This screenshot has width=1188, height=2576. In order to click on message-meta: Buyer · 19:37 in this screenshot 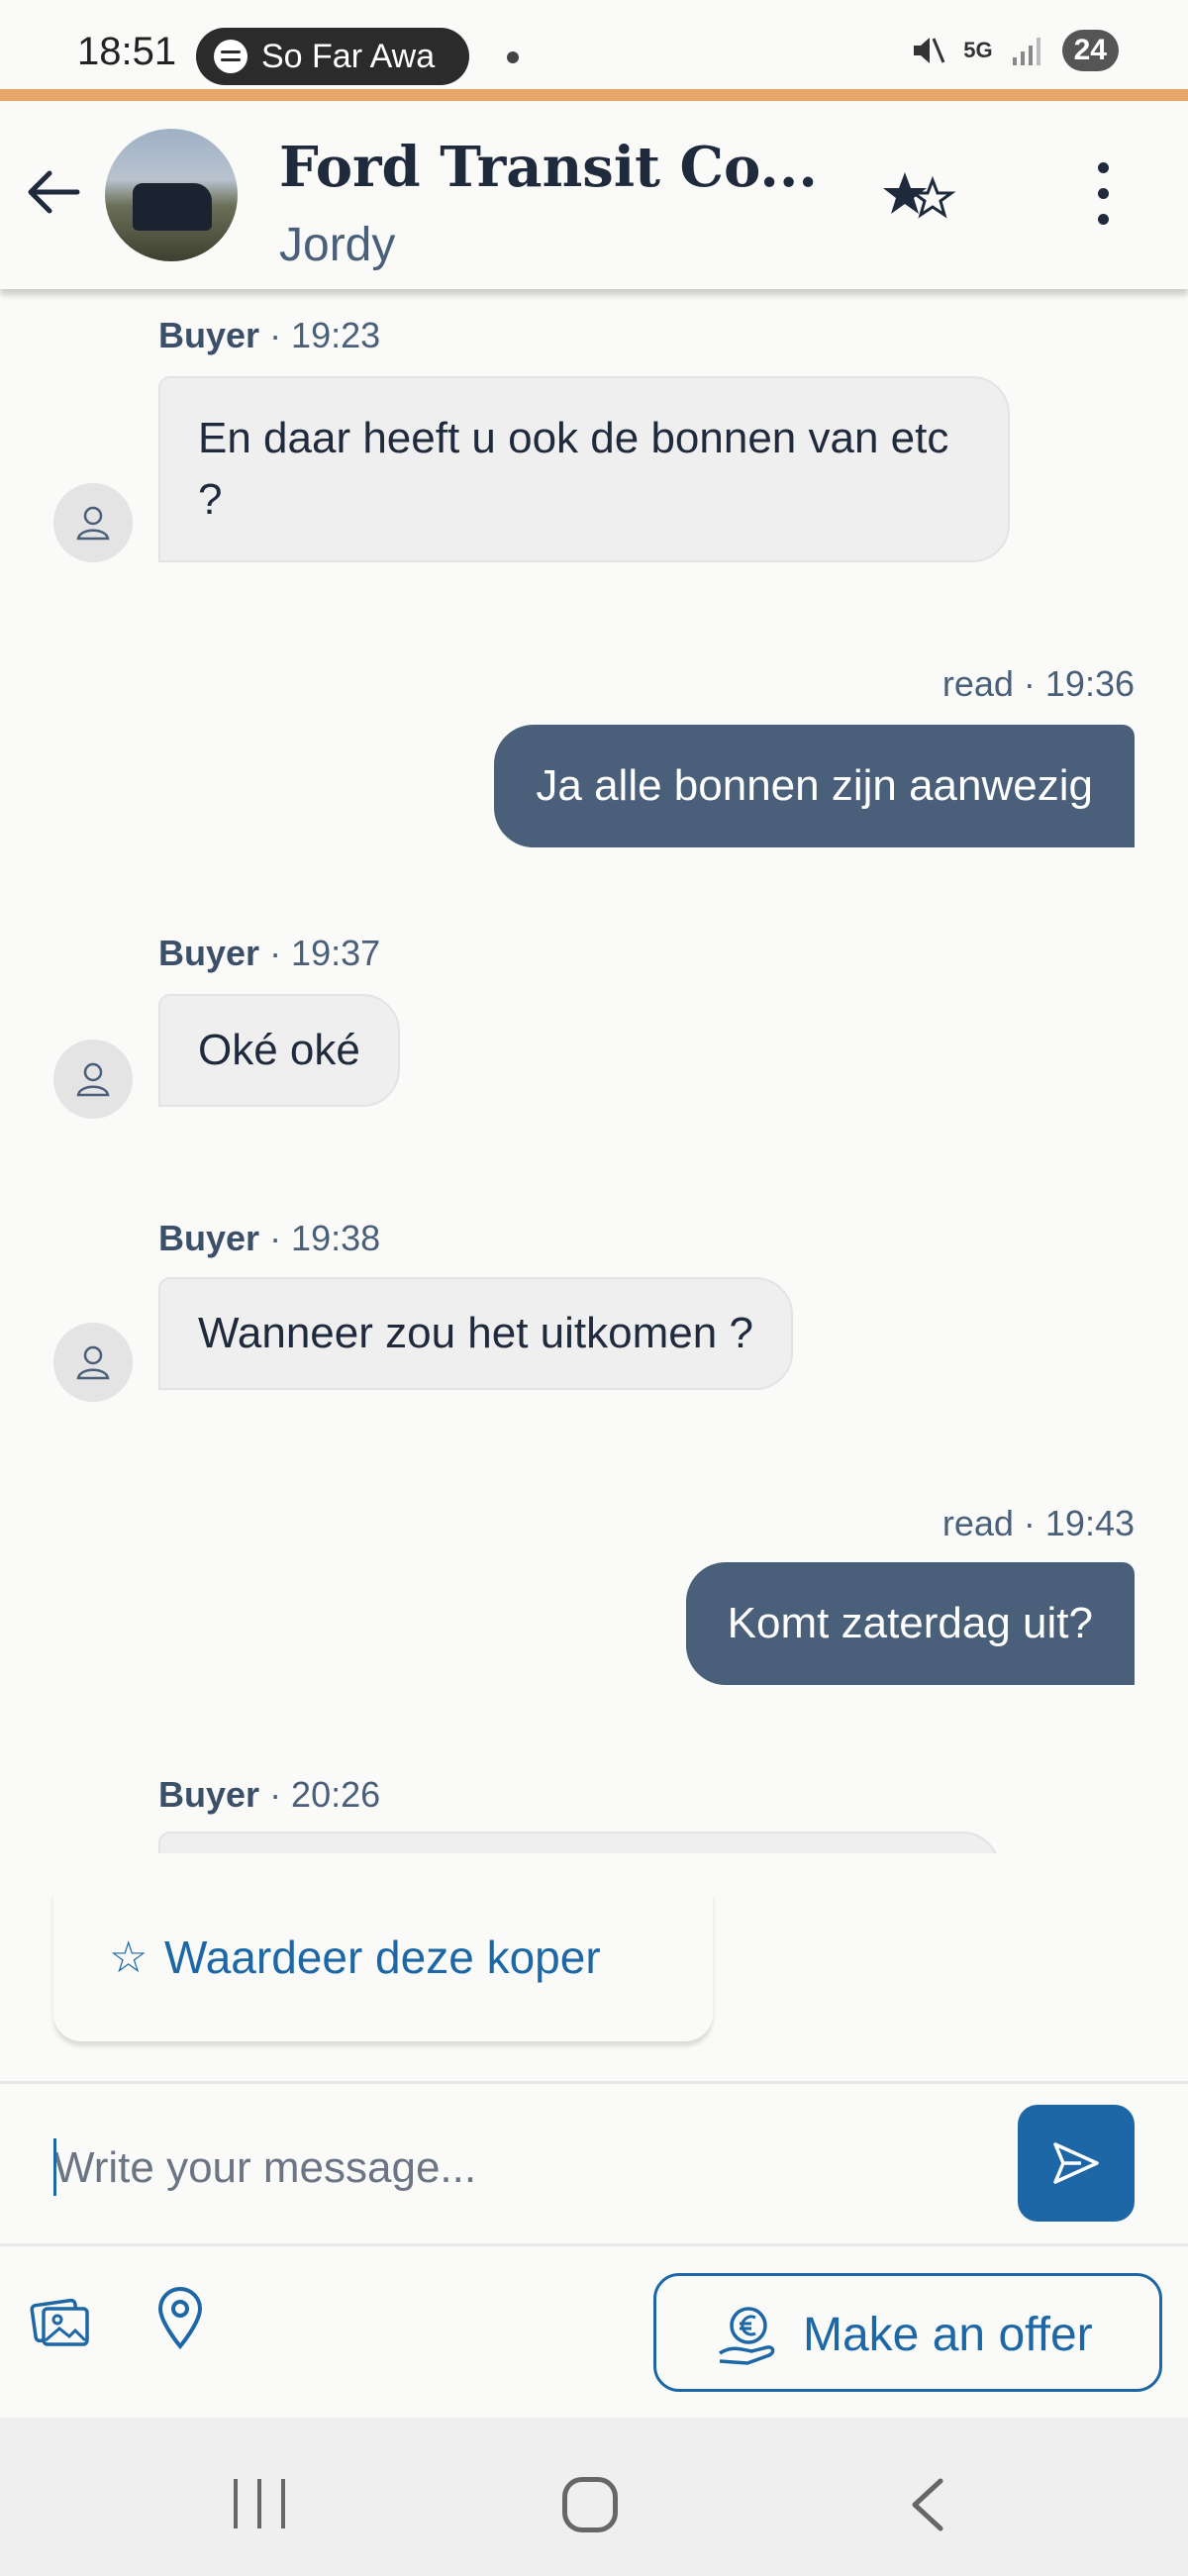, I will do `click(269, 954)`.